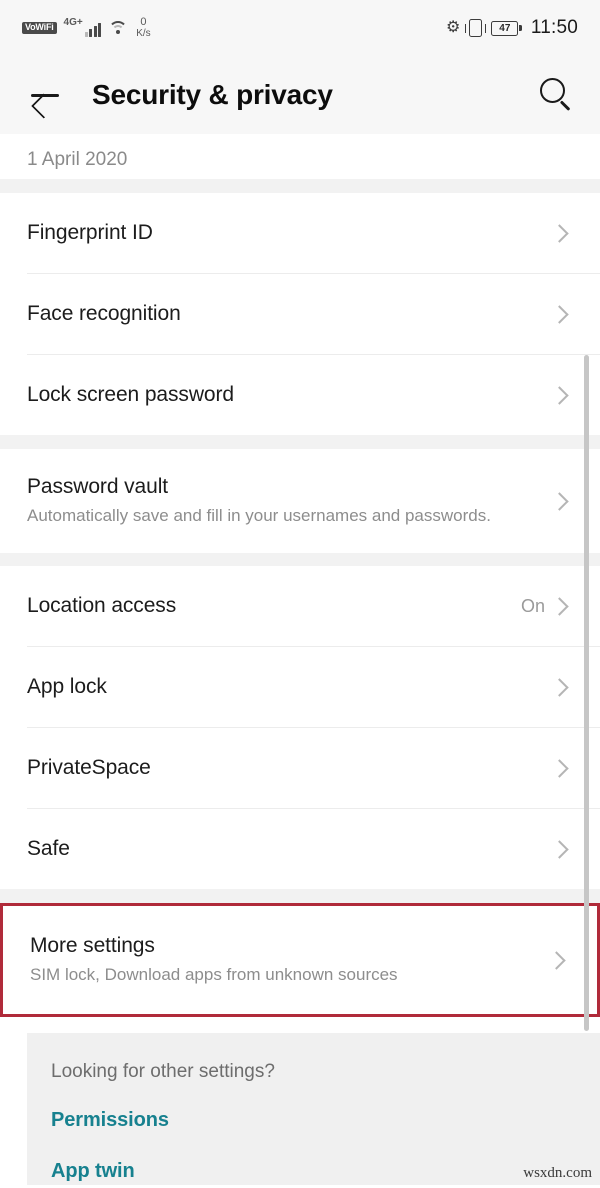 Image resolution: width=600 pixels, height=1188 pixels. I want to click on list-item: Location access On, so click(300, 606).